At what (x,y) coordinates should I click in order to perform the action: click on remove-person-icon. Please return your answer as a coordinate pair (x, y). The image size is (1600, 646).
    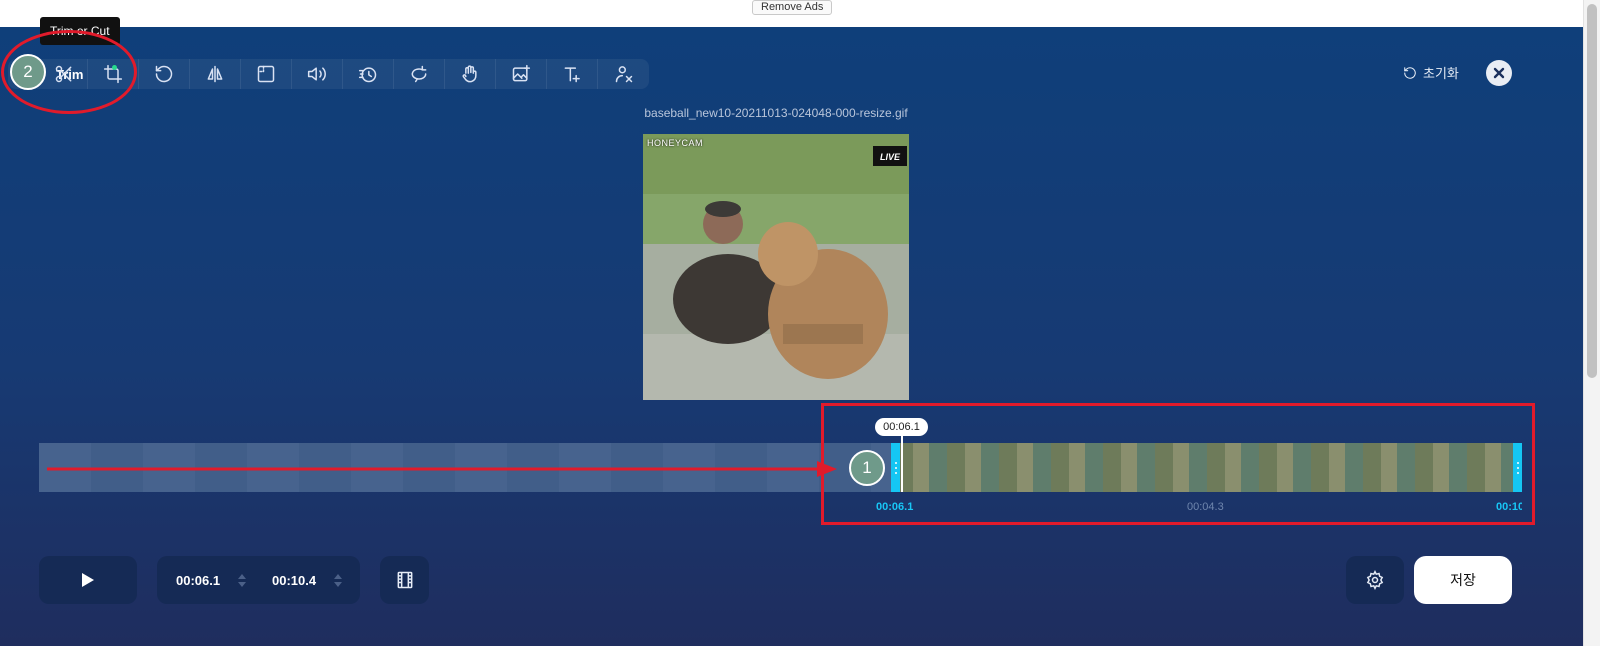
    Looking at the image, I should click on (623, 74).